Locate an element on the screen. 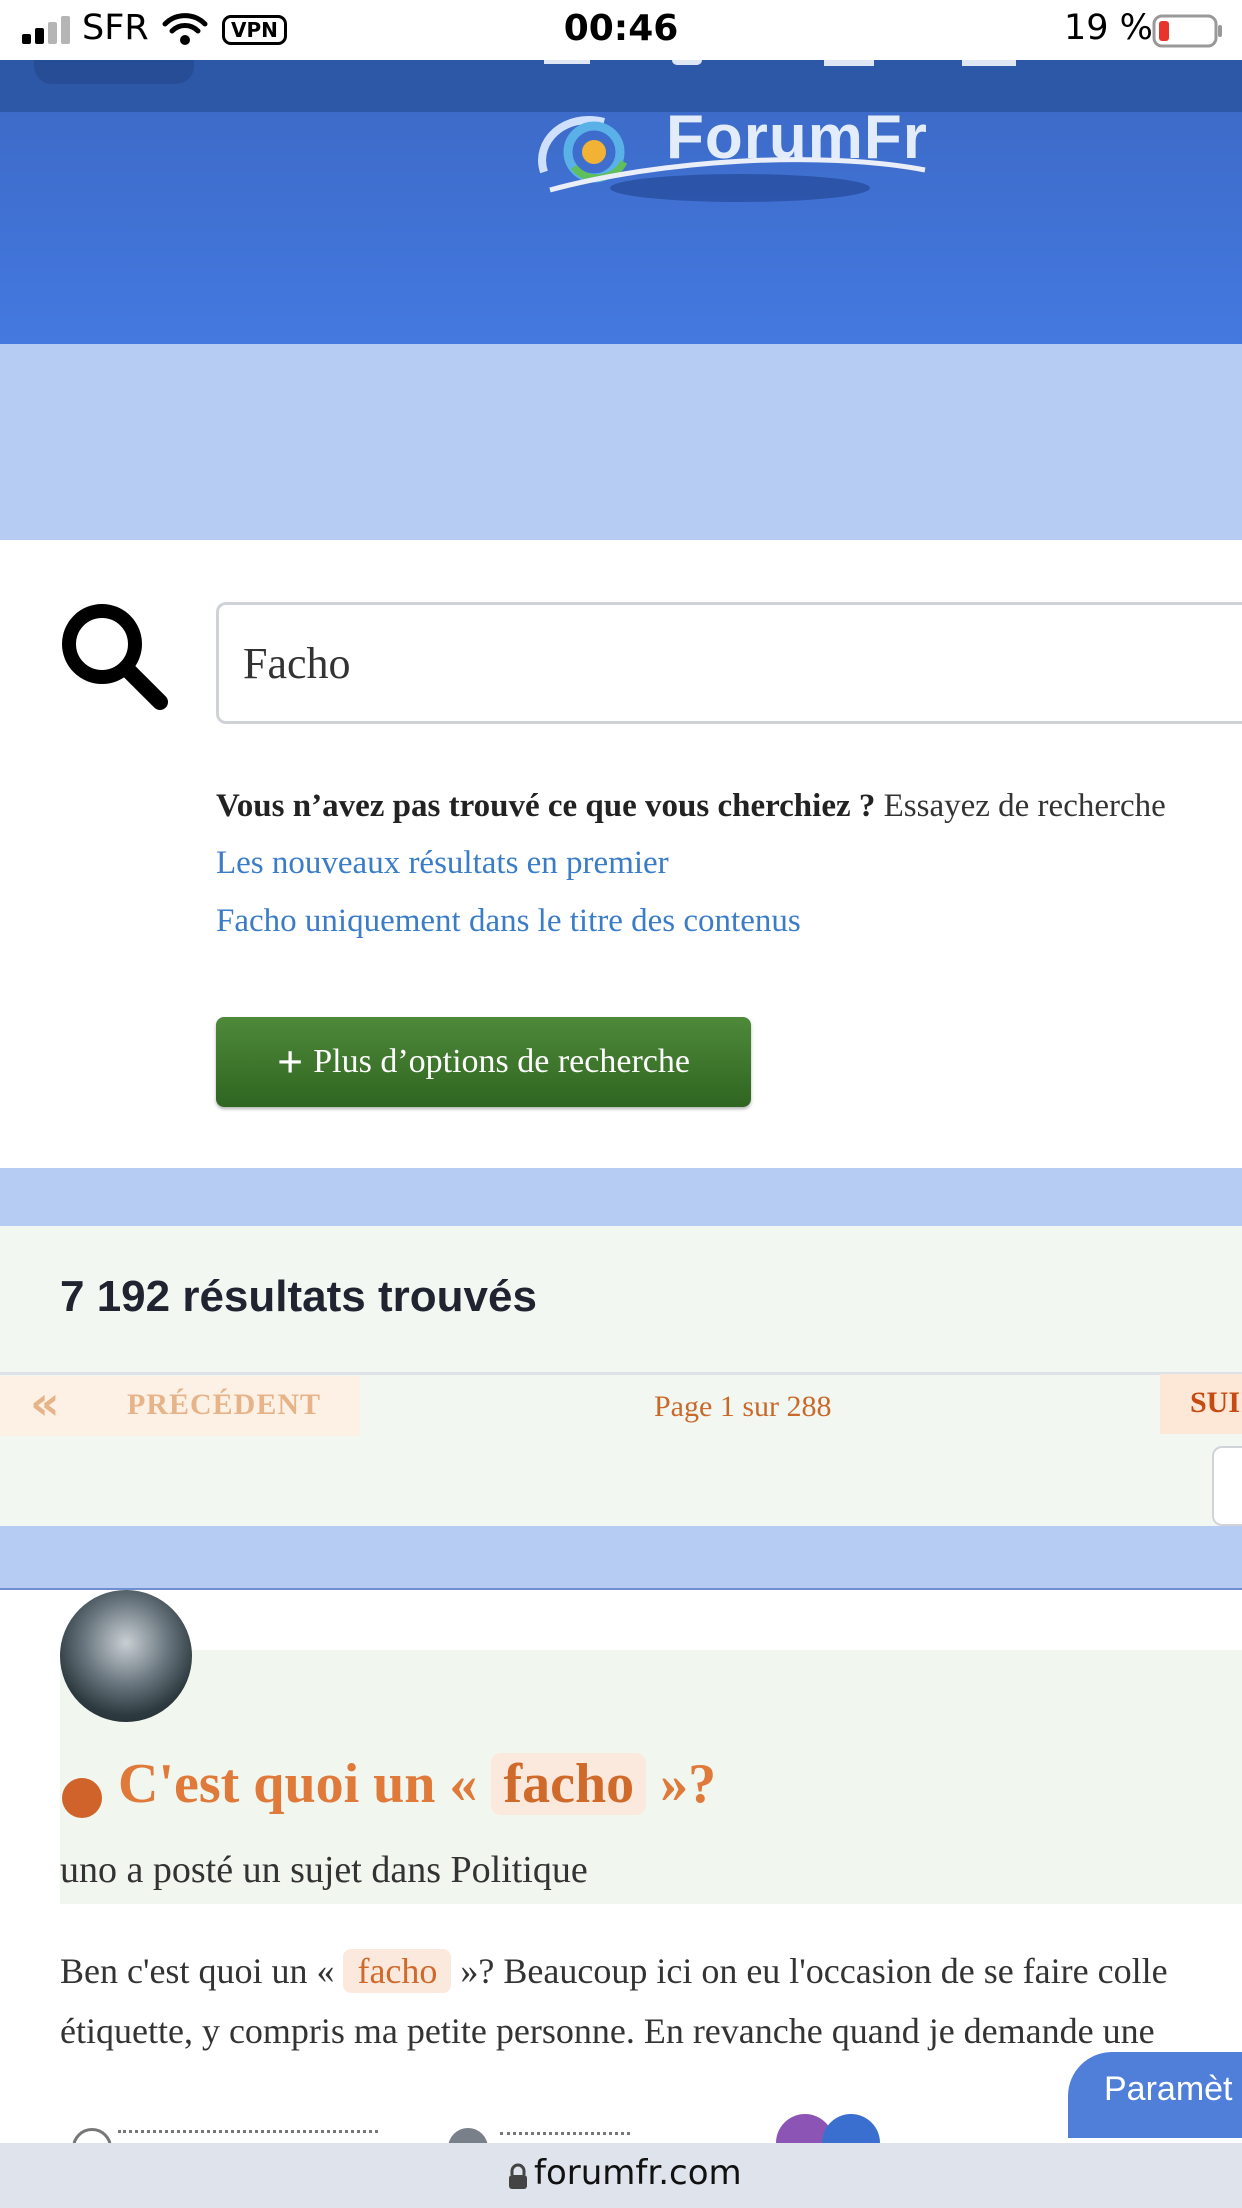  result-title: C'est quoi un « facho »? is located at coordinates (417, 1784).